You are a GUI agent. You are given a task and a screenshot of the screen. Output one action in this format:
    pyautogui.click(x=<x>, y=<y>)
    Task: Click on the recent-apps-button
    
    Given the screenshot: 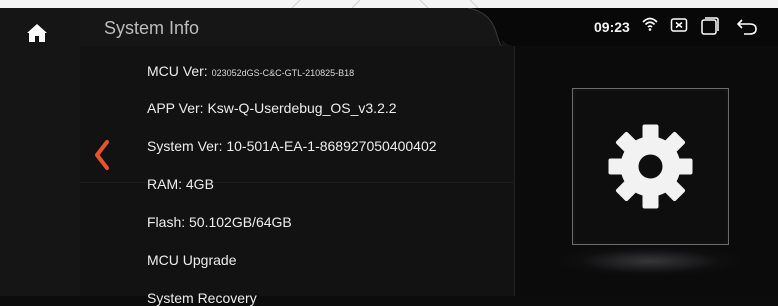 What is the action you would take?
    pyautogui.click(x=710, y=26)
    